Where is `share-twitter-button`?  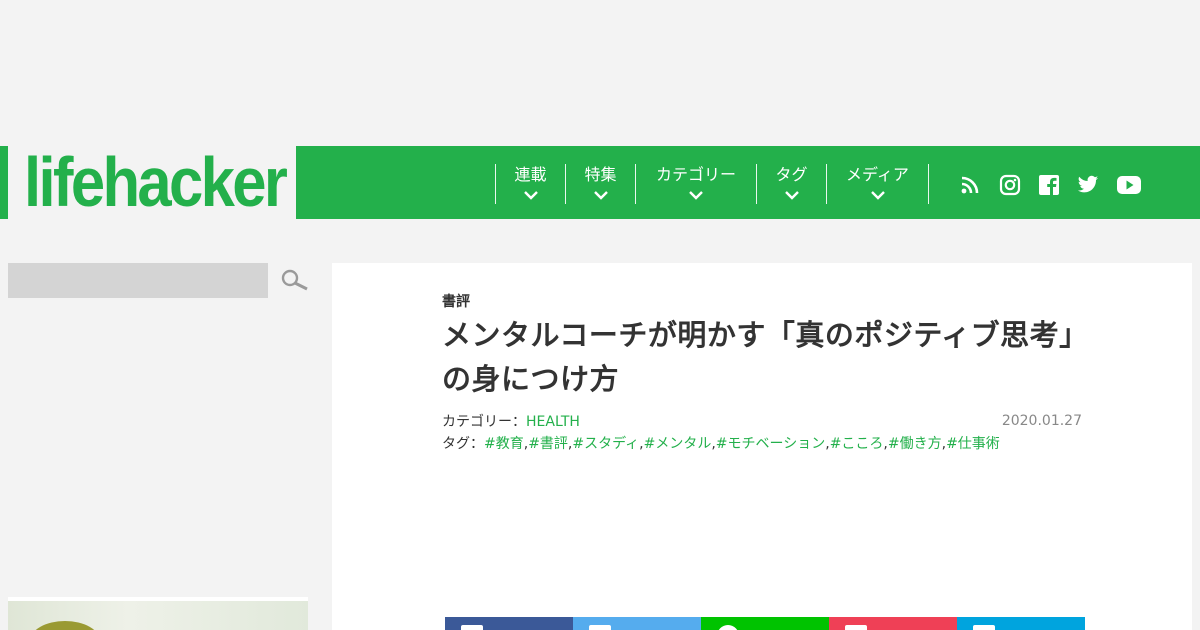 share-twitter-button is located at coordinates (637, 623).